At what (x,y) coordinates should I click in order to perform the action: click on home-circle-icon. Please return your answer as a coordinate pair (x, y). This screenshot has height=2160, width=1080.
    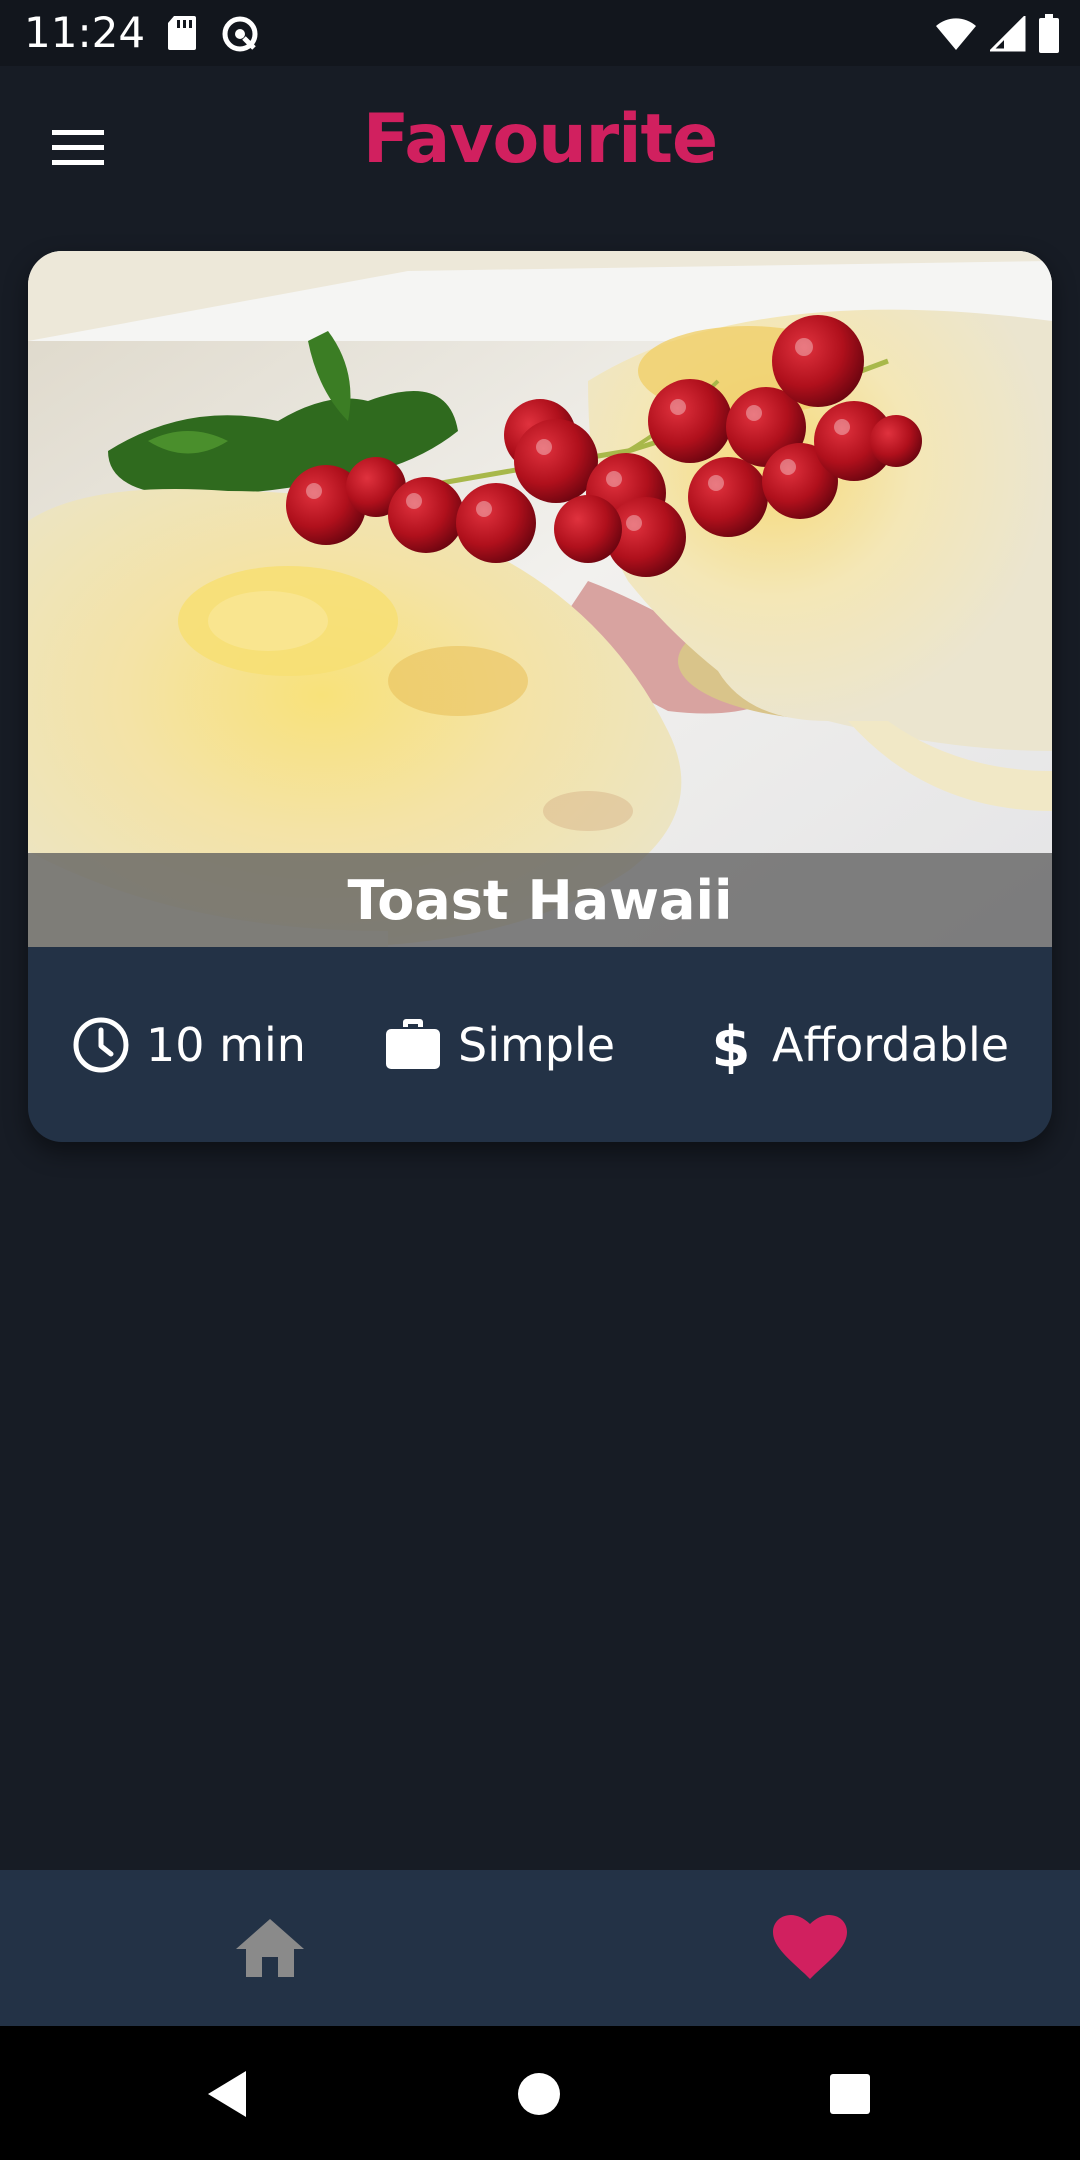
    Looking at the image, I should click on (539, 2094).